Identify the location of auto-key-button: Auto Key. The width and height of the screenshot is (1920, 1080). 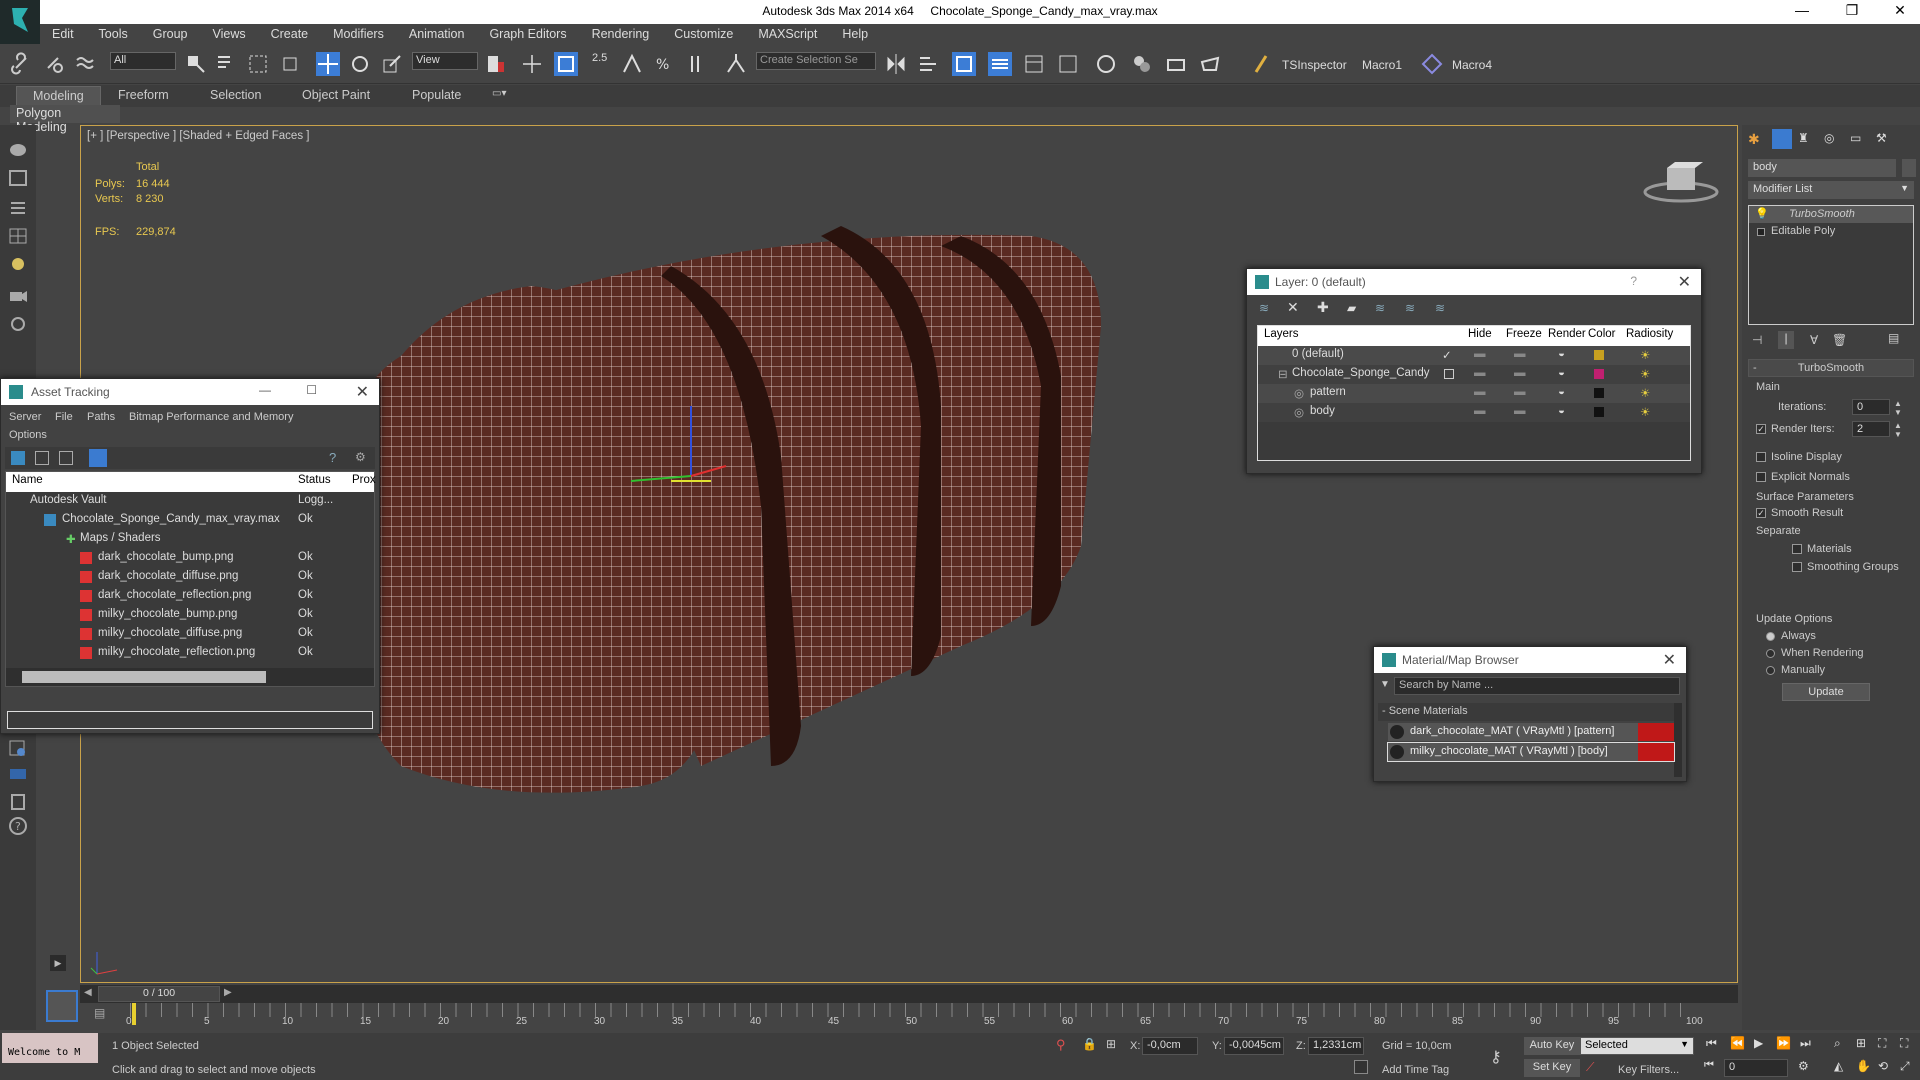
(1552, 1046).